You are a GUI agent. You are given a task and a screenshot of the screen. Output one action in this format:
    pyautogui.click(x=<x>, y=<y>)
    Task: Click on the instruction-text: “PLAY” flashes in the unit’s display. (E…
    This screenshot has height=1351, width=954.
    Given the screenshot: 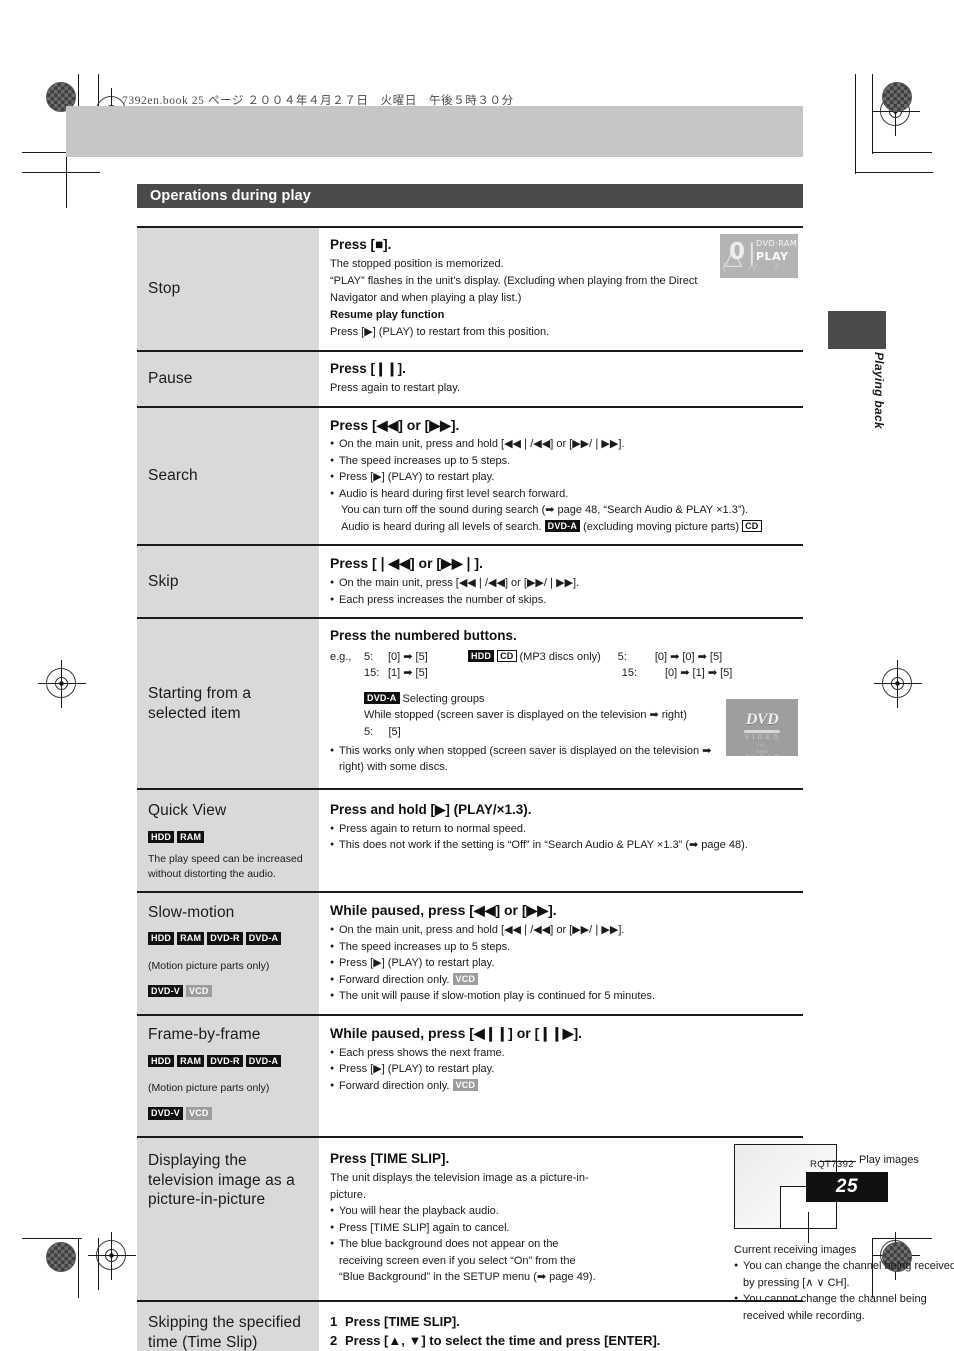 What is the action you would take?
    pyautogui.click(x=514, y=289)
    